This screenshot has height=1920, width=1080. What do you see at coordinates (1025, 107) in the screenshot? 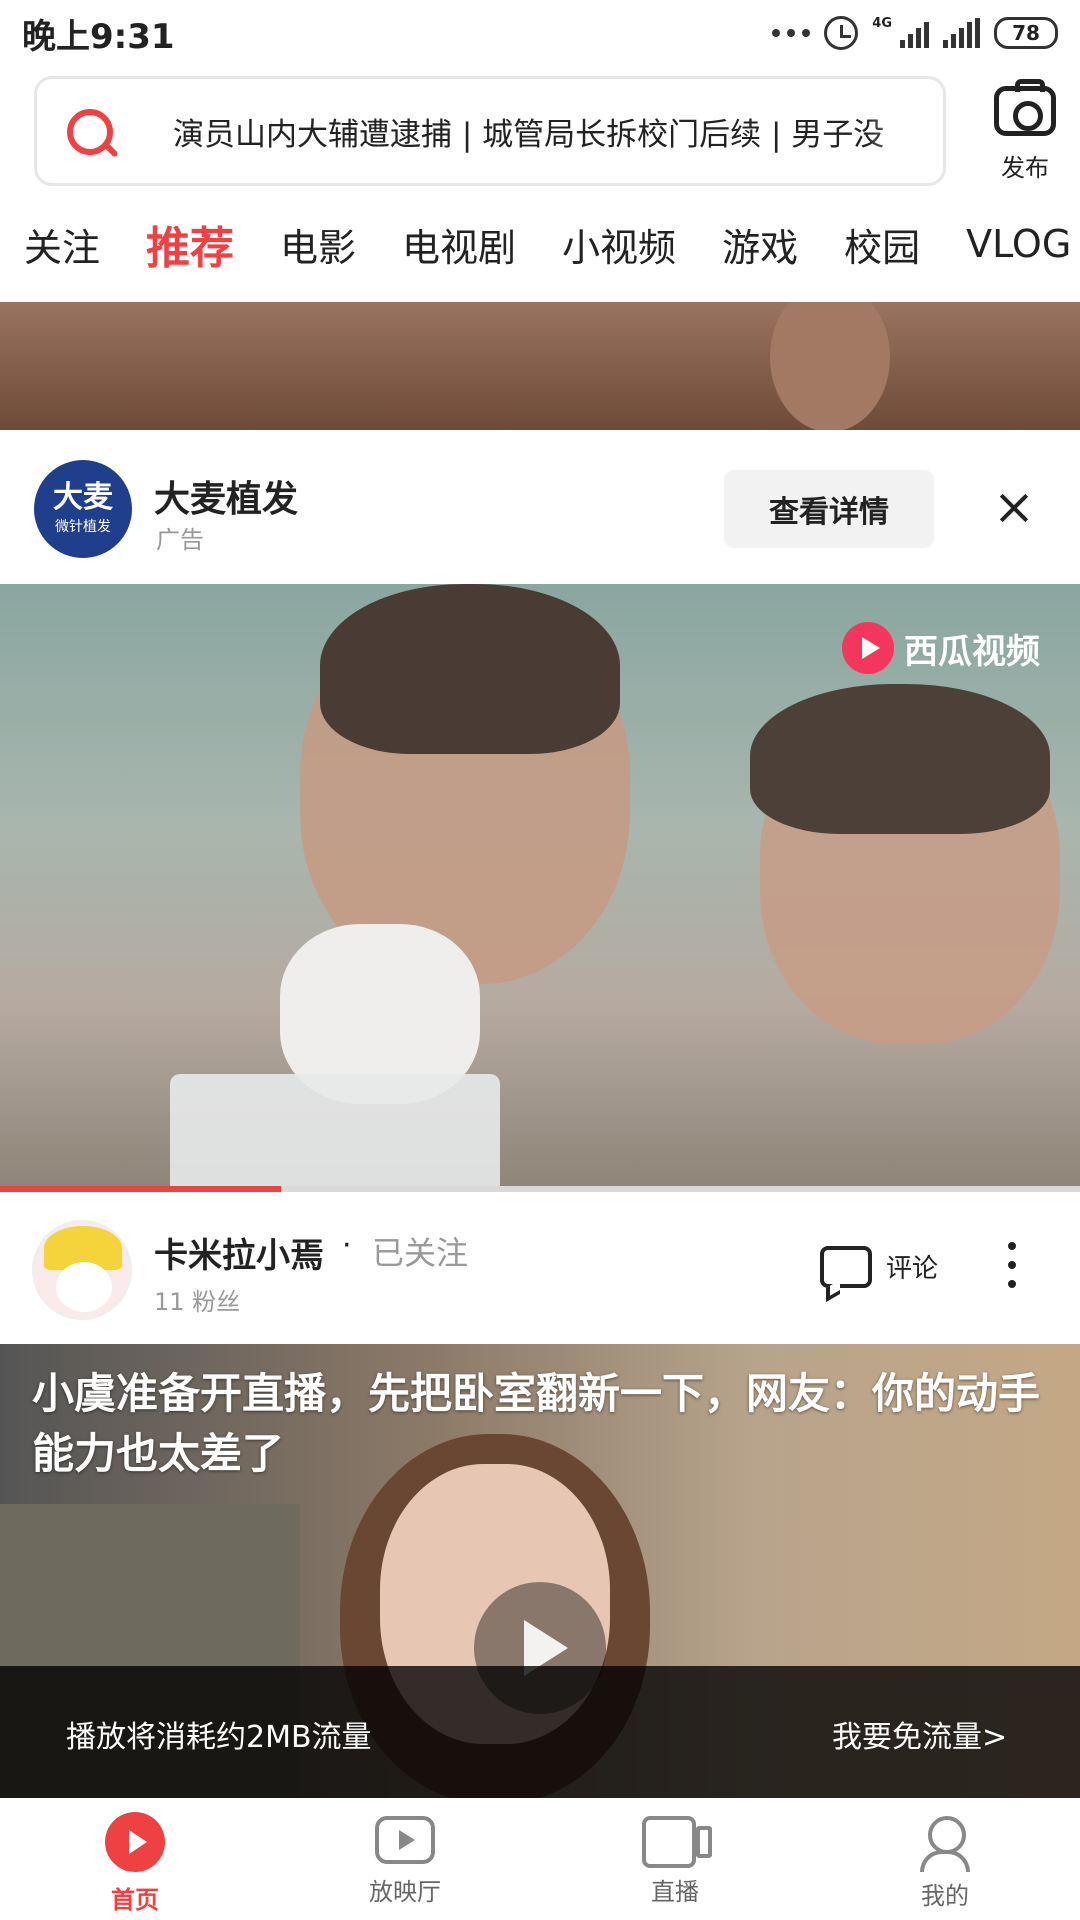
I see `camera-icon` at bounding box center [1025, 107].